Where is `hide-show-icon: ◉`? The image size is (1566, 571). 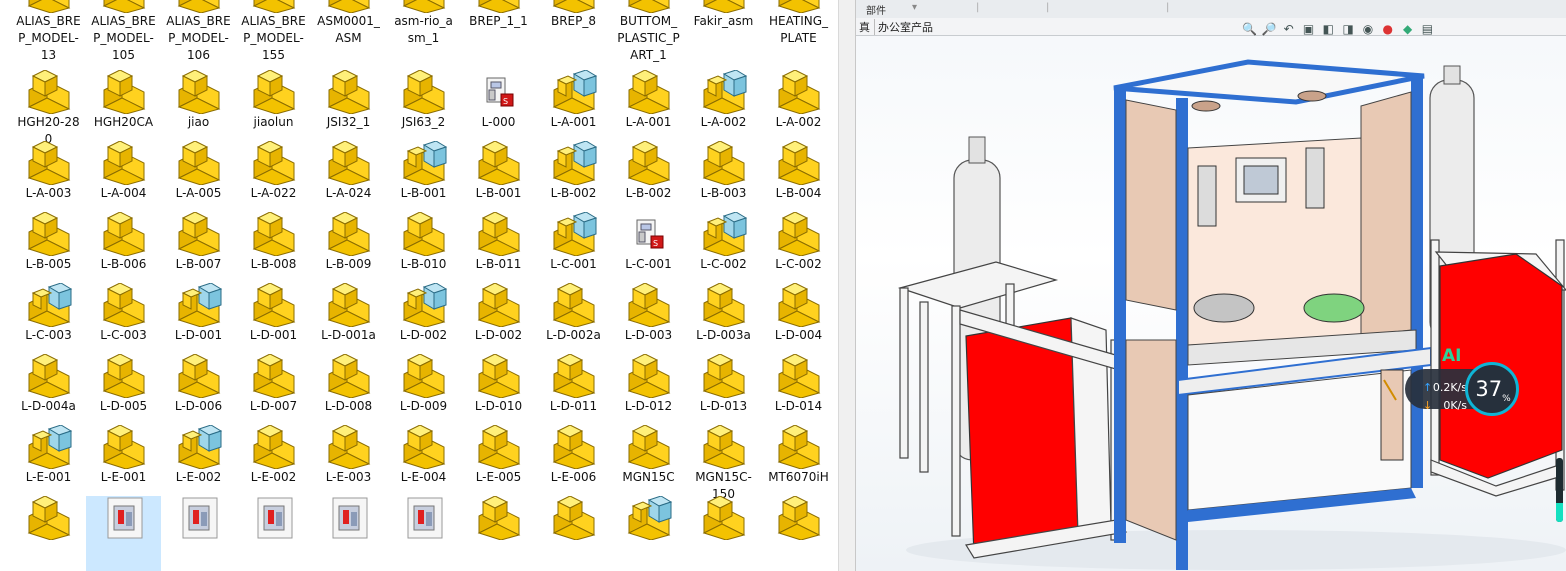 hide-show-icon: ◉ is located at coordinates (1368, 29).